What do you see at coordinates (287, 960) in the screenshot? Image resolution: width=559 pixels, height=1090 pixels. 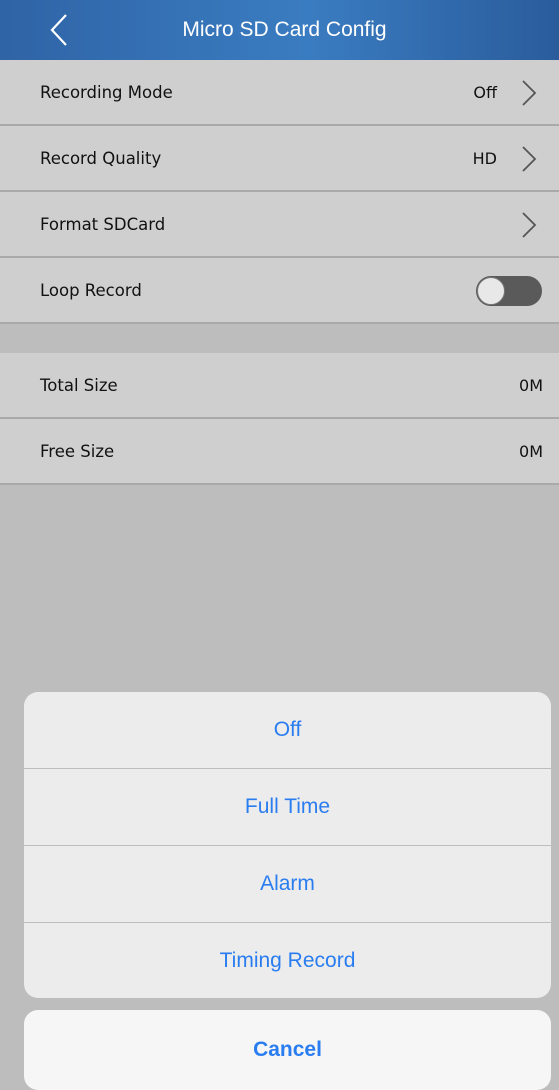 I see `option-timing-record: Timing Record` at bounding box center [287, 960].